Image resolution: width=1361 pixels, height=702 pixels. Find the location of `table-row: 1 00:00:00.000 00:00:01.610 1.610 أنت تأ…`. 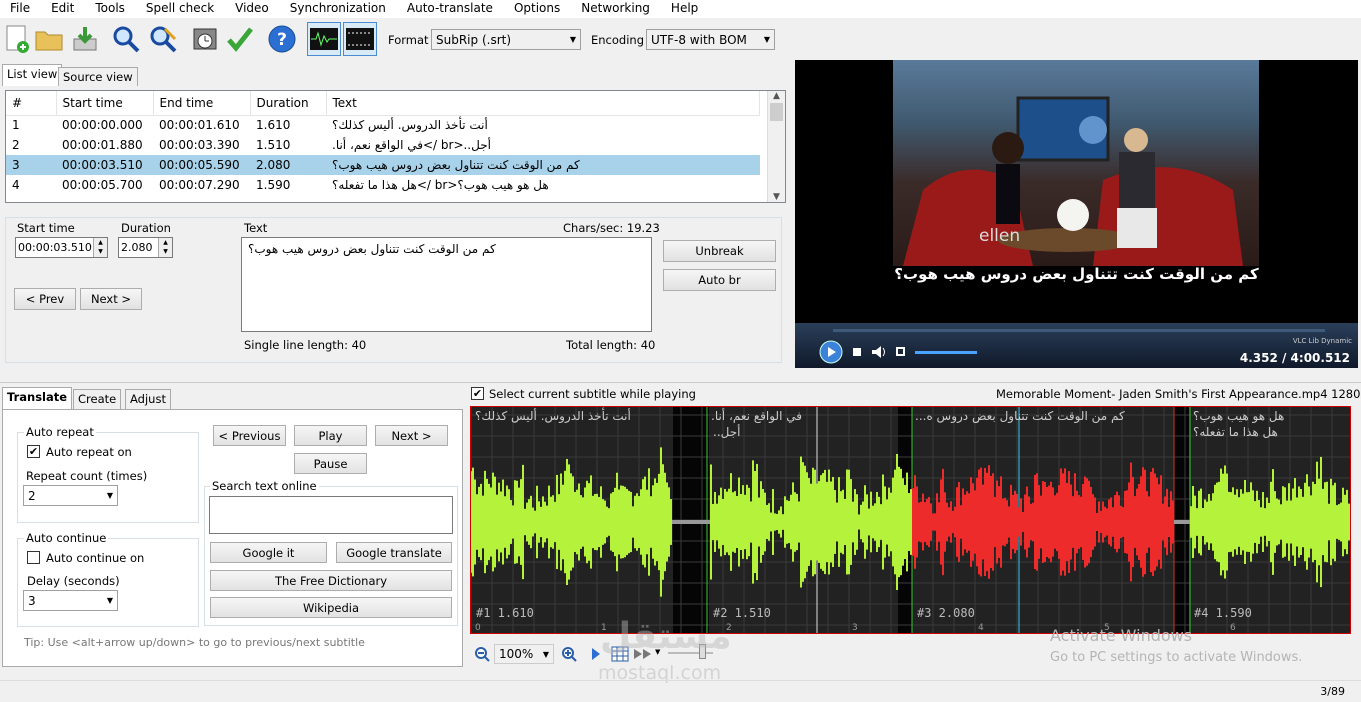

table-row: 1 00:00:00.000 00:00:01.610 1.610 أنت تأ… is located at coordinates (383, 125).